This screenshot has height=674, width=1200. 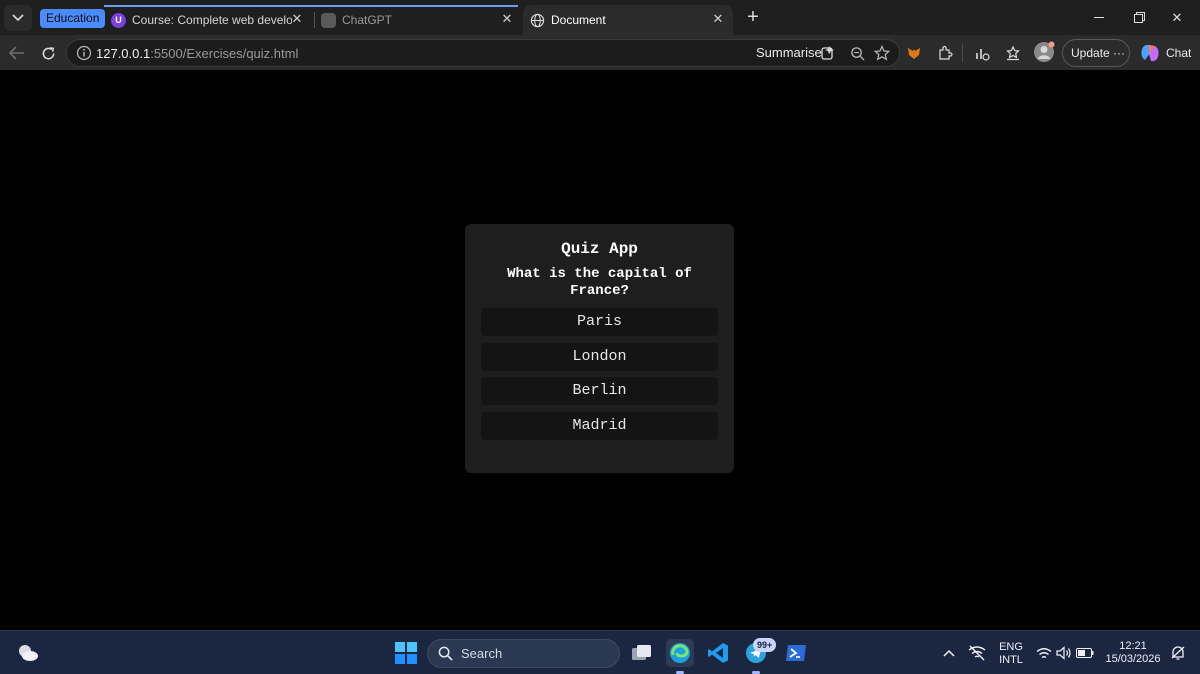 What do you see at coordinates (73, 18) in the screenshot?
I see `tab-group-label: Education` at bounding box center [73, 18].